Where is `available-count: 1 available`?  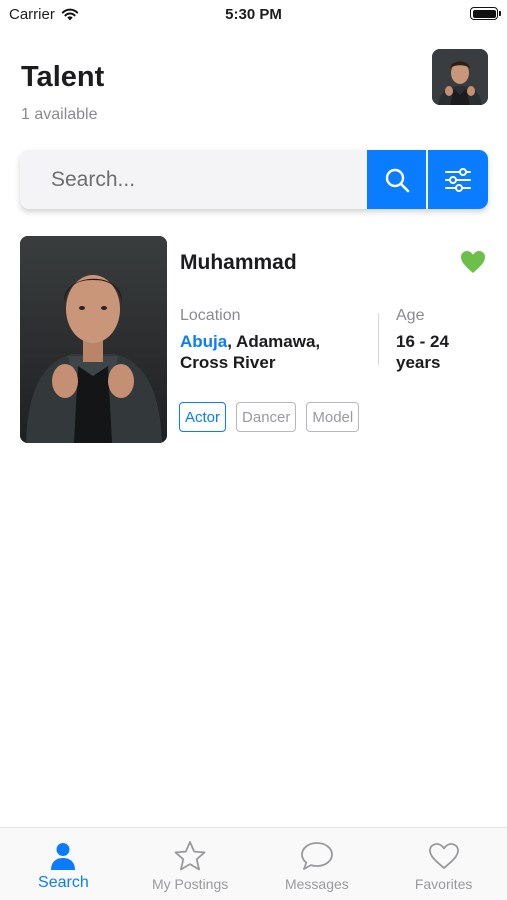 available-count: 1 available is located at coordinates (59, 114).